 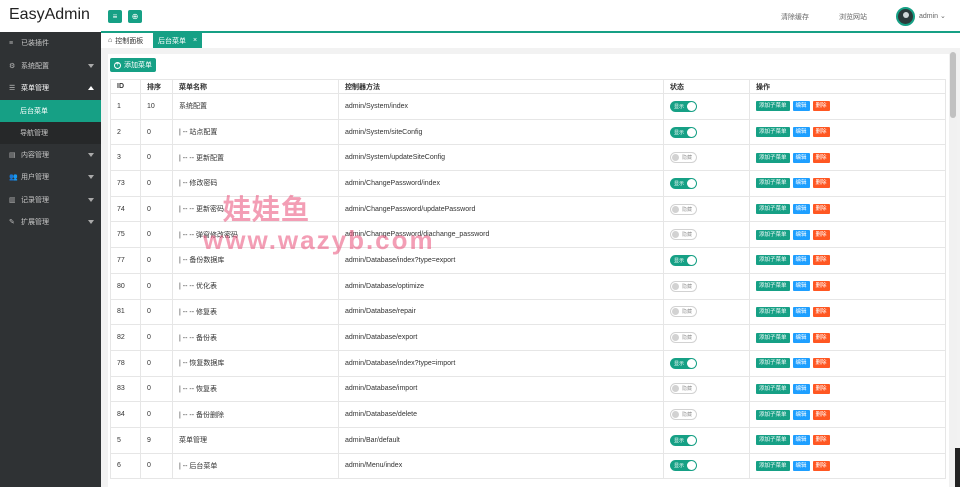 What do you see at coordinates (50, 88) in the screenshot?
I see `sidebar-item-menu: ☰ 菜单管理` at bounding box center [50, 88].